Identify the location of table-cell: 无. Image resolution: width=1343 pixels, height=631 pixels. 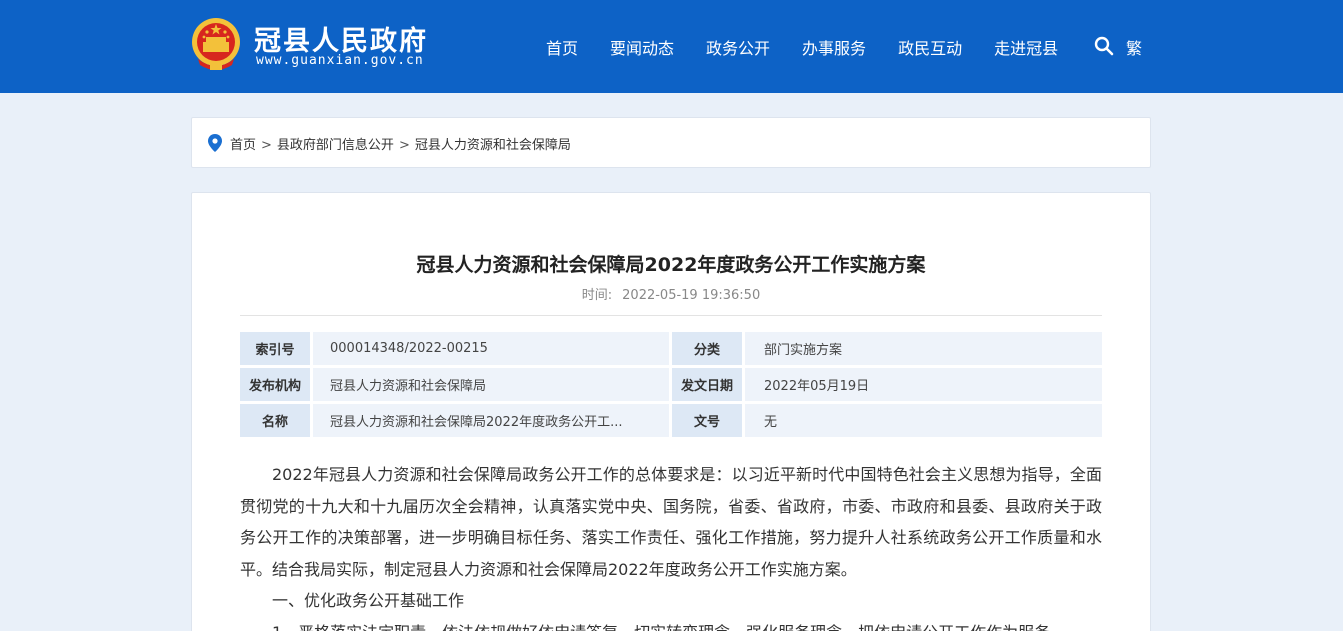
(923, 420).